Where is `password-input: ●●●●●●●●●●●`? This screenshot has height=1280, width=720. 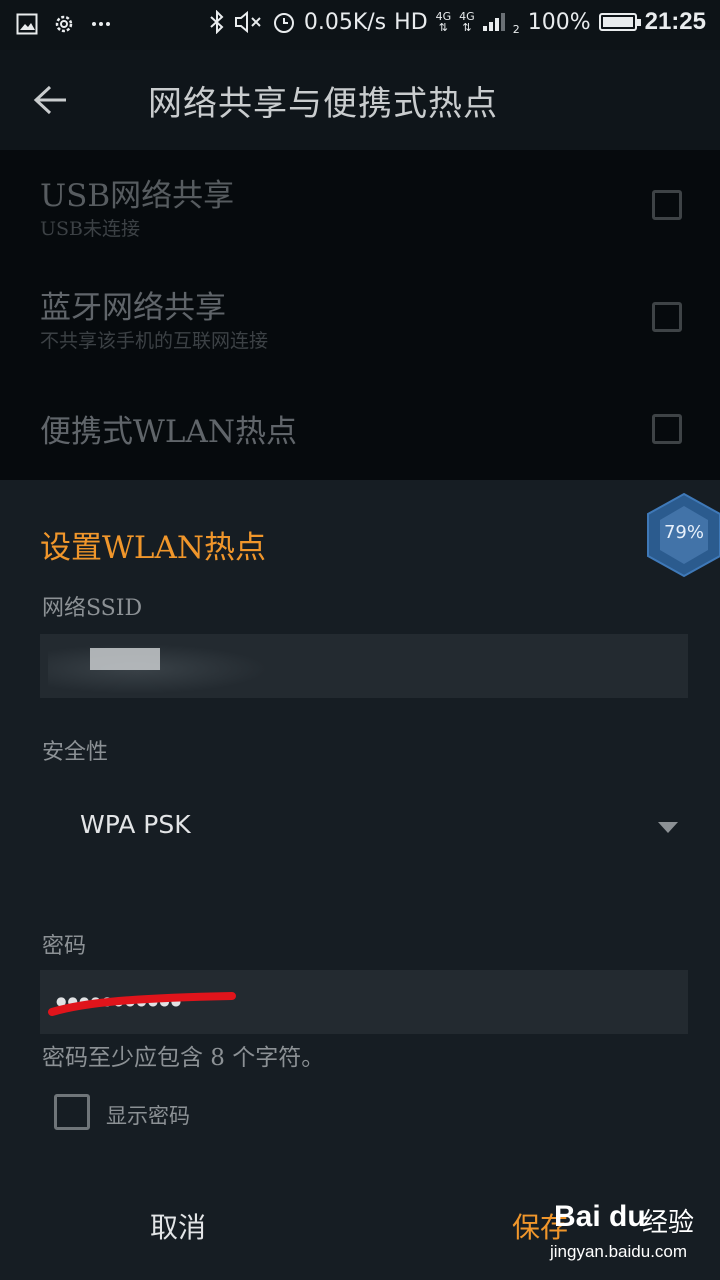 password-input: ●●●●●●●●●●● is located at coordinates (364, 1002).